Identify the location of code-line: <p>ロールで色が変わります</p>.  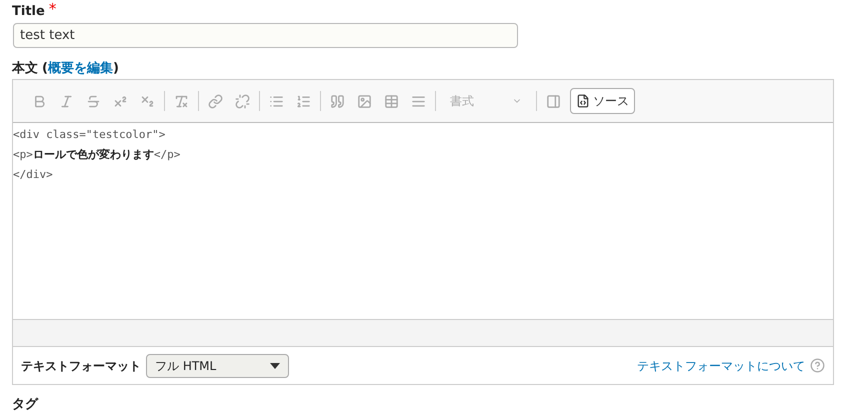
(97, 155).